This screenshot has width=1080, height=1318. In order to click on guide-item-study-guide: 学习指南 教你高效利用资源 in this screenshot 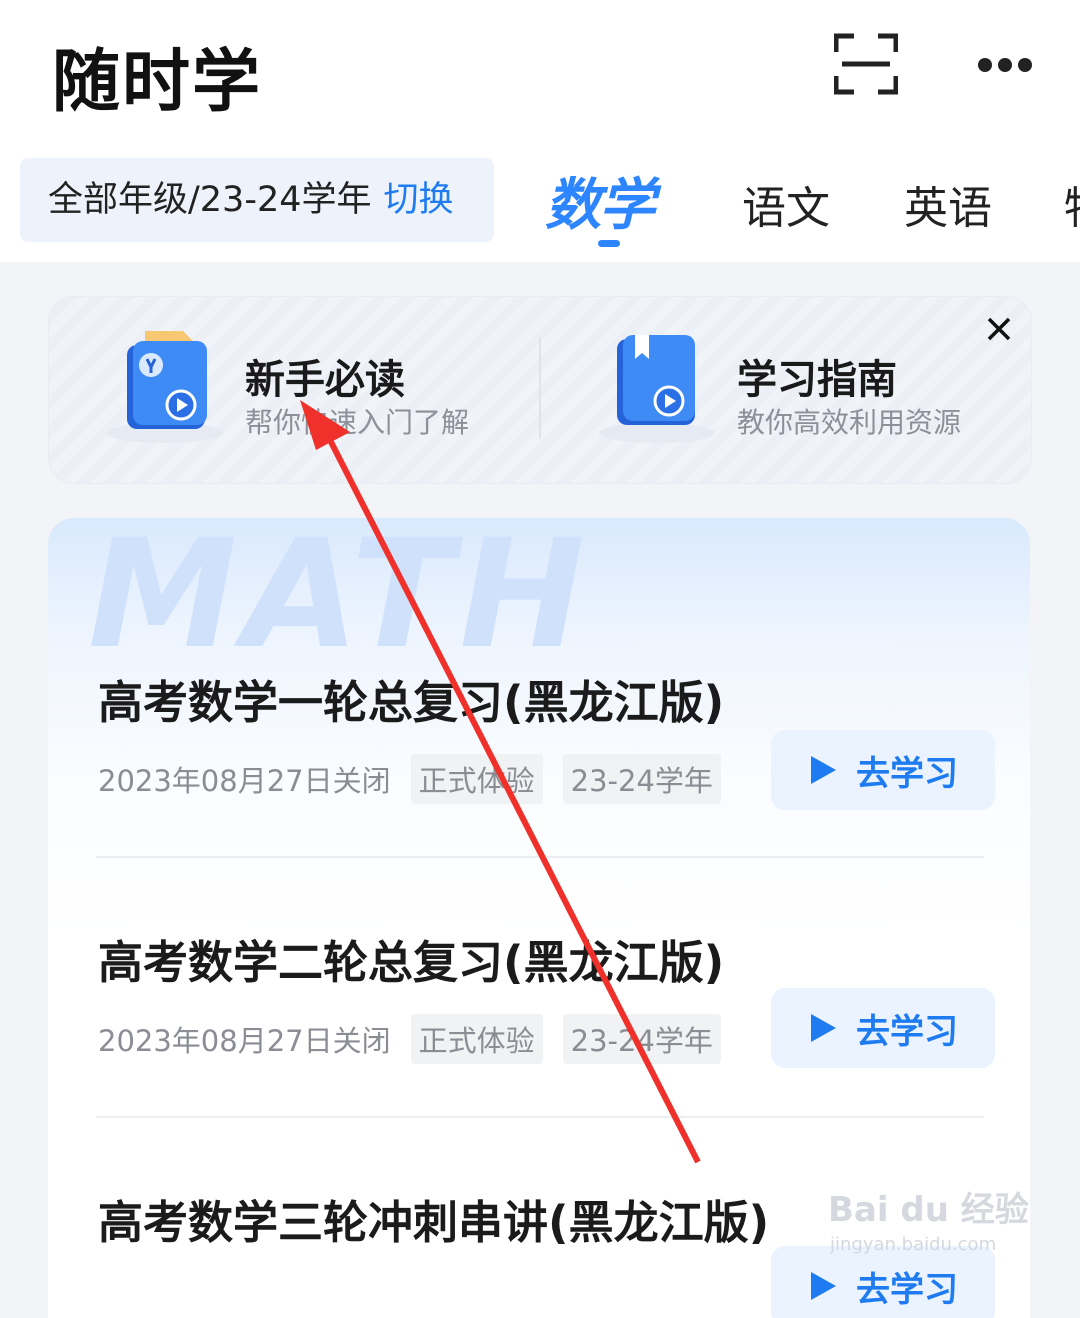, I will do `click(761, 390)`.